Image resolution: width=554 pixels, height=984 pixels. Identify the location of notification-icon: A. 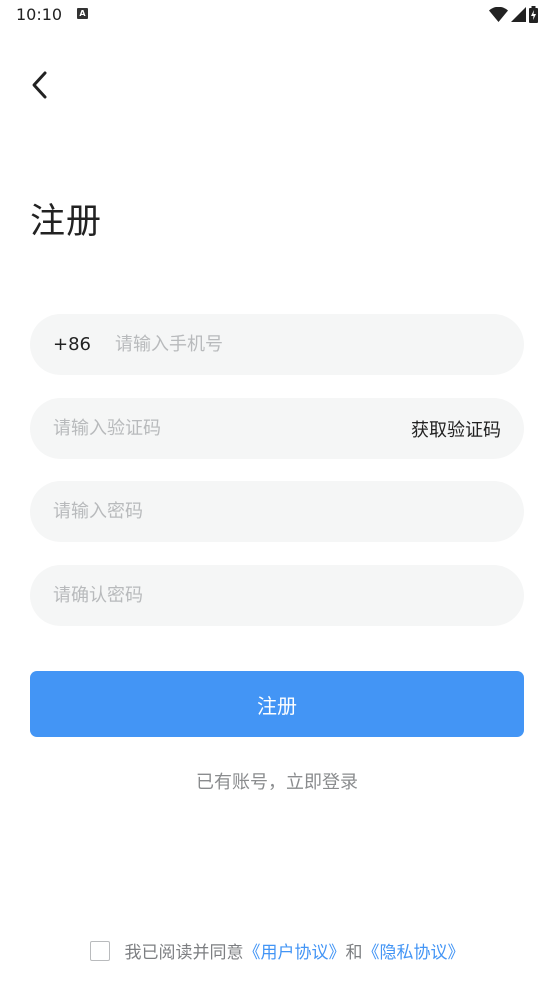
(82, 13).